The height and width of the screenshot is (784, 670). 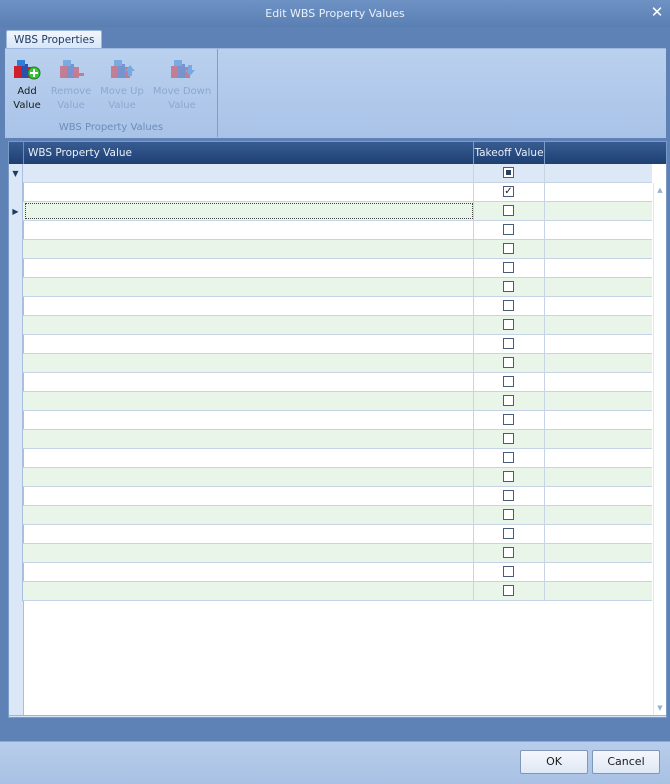 What do you see at coordinates (626, 762) in the screenshot?
I see `cancel-button: Cancel` at bounding box center [626, 762].